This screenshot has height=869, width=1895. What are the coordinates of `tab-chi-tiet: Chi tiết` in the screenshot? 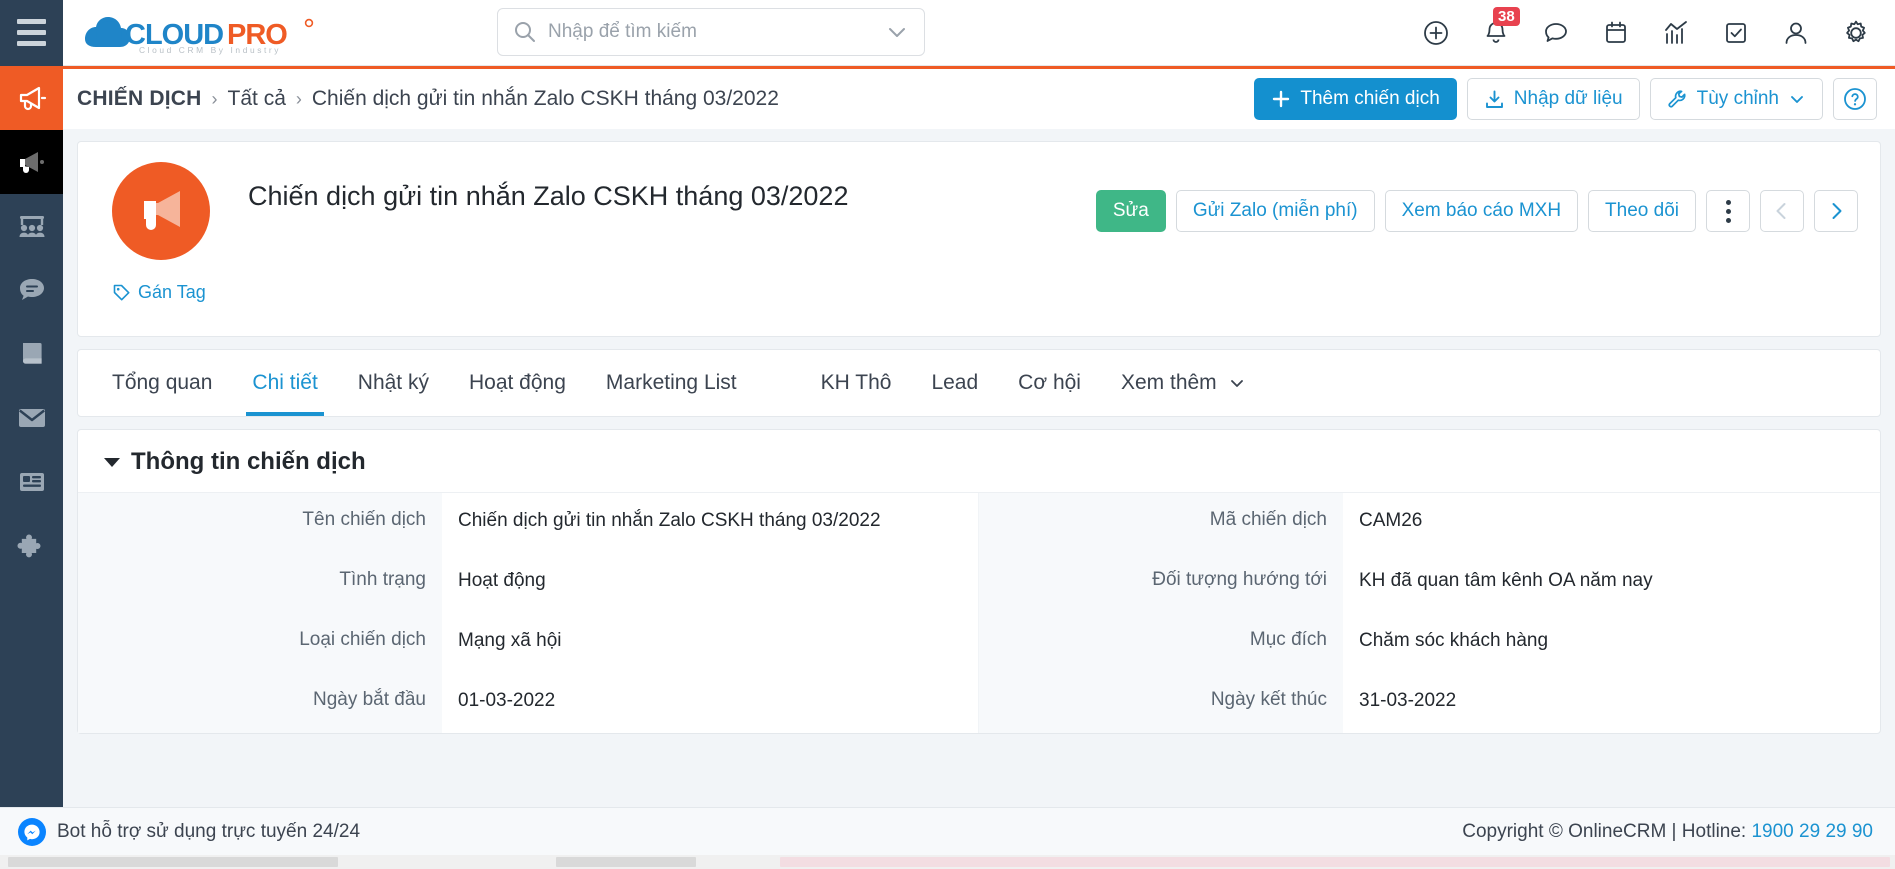 It's located at (284, 383).